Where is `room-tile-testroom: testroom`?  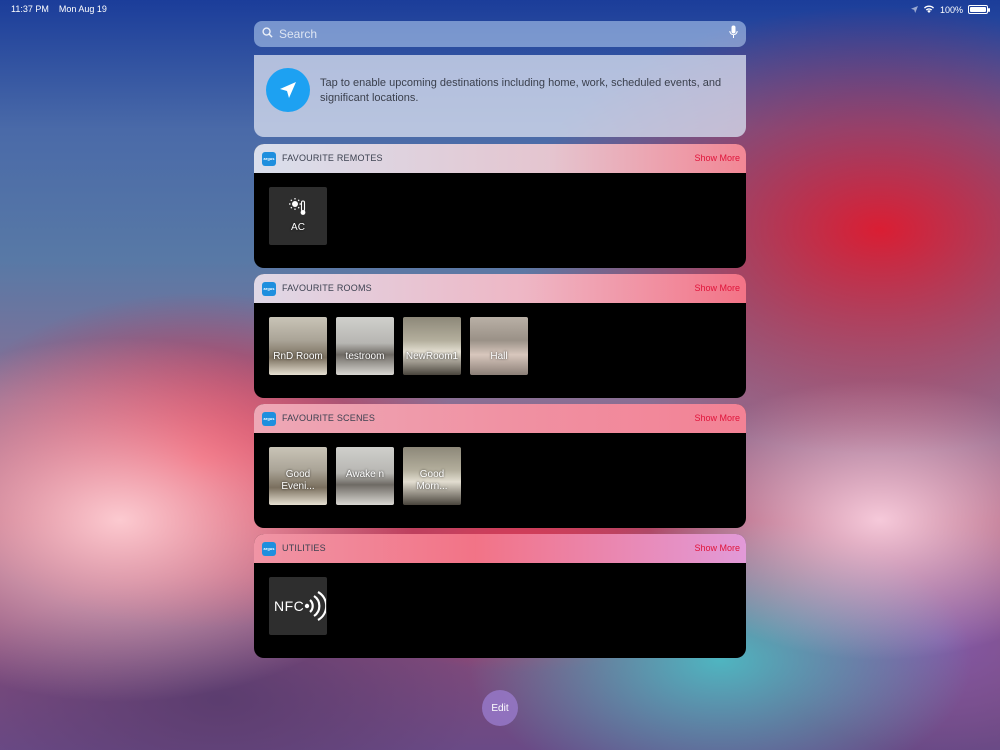
room-tile-testroom: testroom is located at coordinates (365, 346).